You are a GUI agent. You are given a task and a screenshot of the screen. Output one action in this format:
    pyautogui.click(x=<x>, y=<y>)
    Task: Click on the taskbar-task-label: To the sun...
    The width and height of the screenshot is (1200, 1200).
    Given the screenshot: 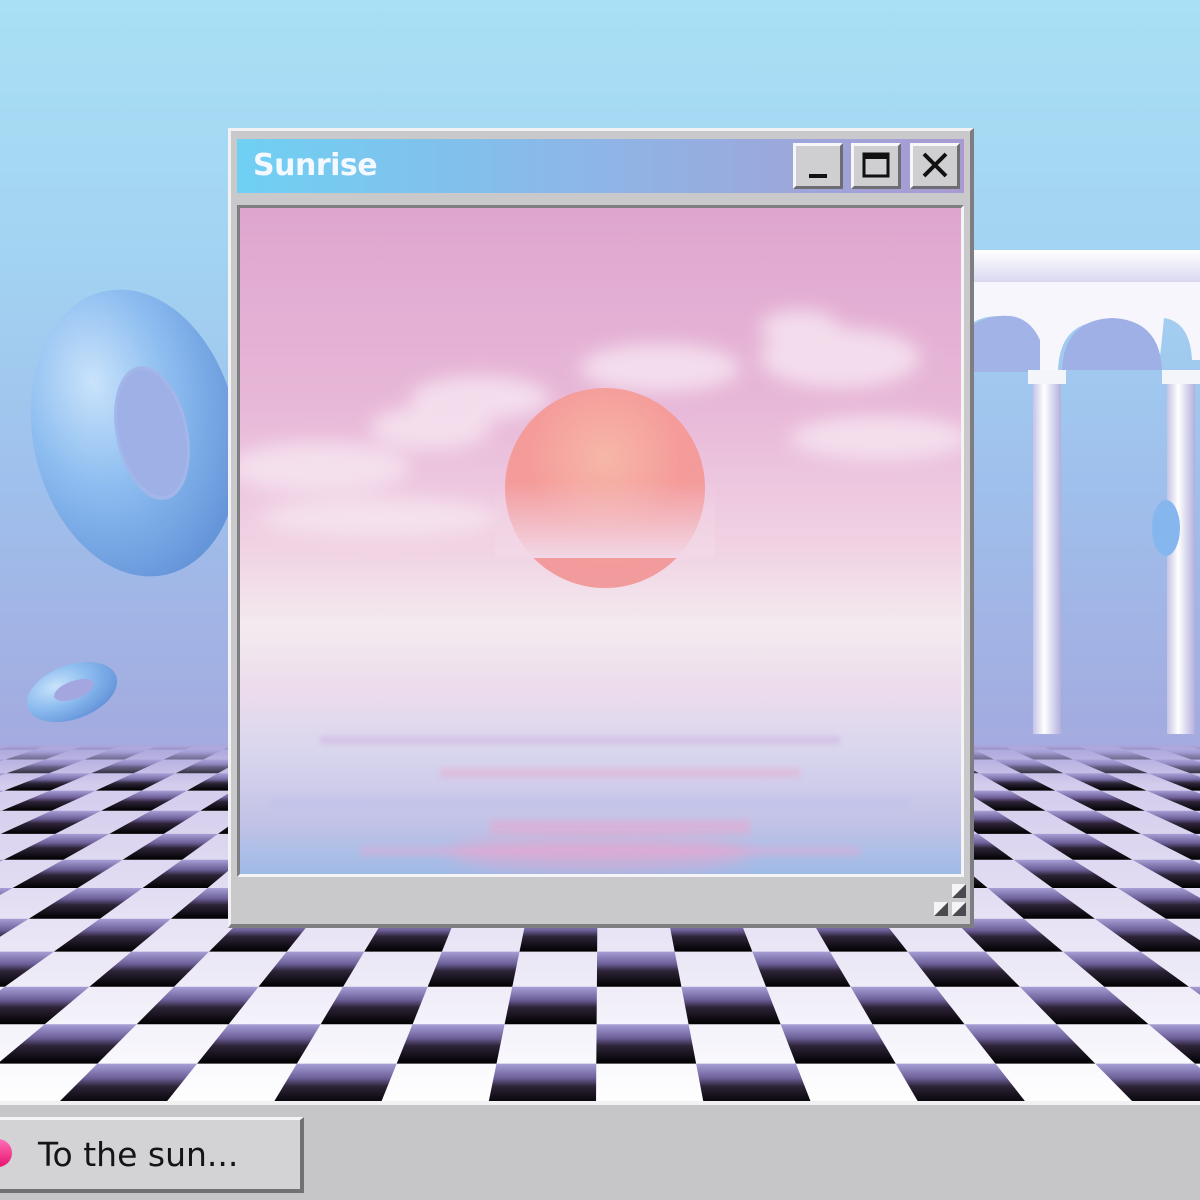 What is the action you would take?
    pyautogui.click(x=138, y=1154)
    